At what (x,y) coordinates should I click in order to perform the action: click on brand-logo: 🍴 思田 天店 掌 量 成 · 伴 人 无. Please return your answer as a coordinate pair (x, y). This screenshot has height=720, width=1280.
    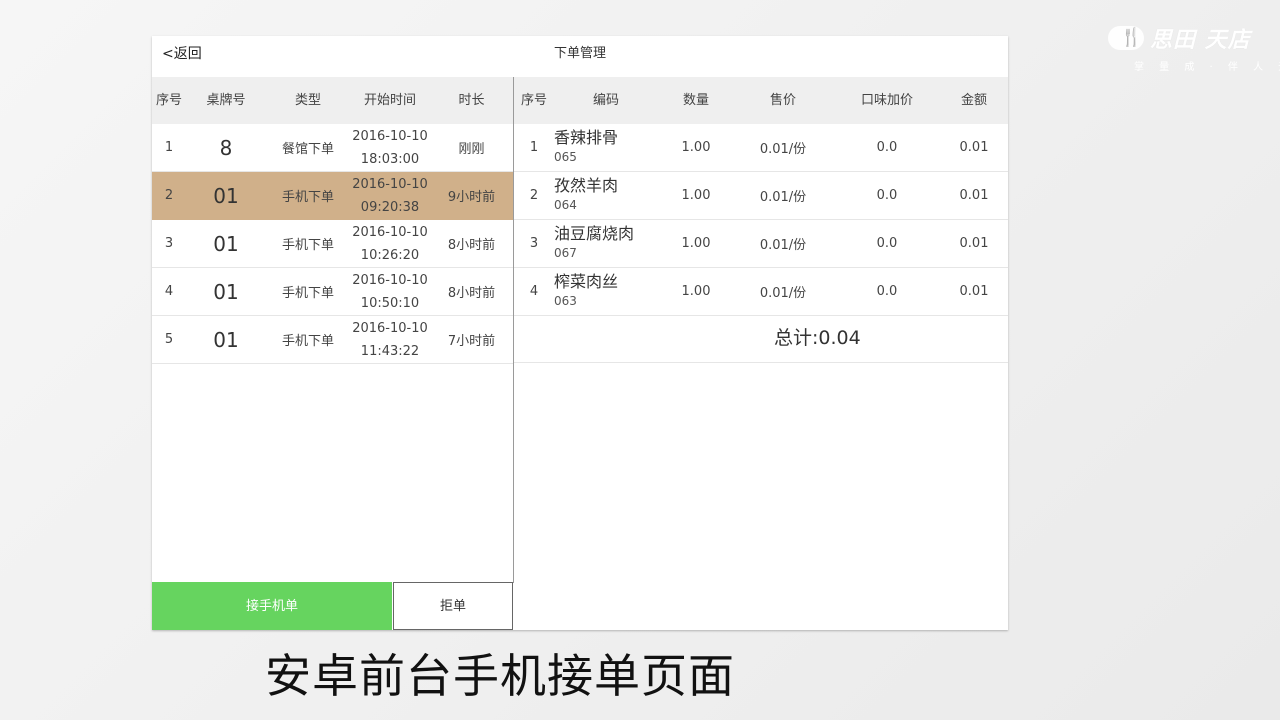
    Looking at the image, I should click on (1194, 48).